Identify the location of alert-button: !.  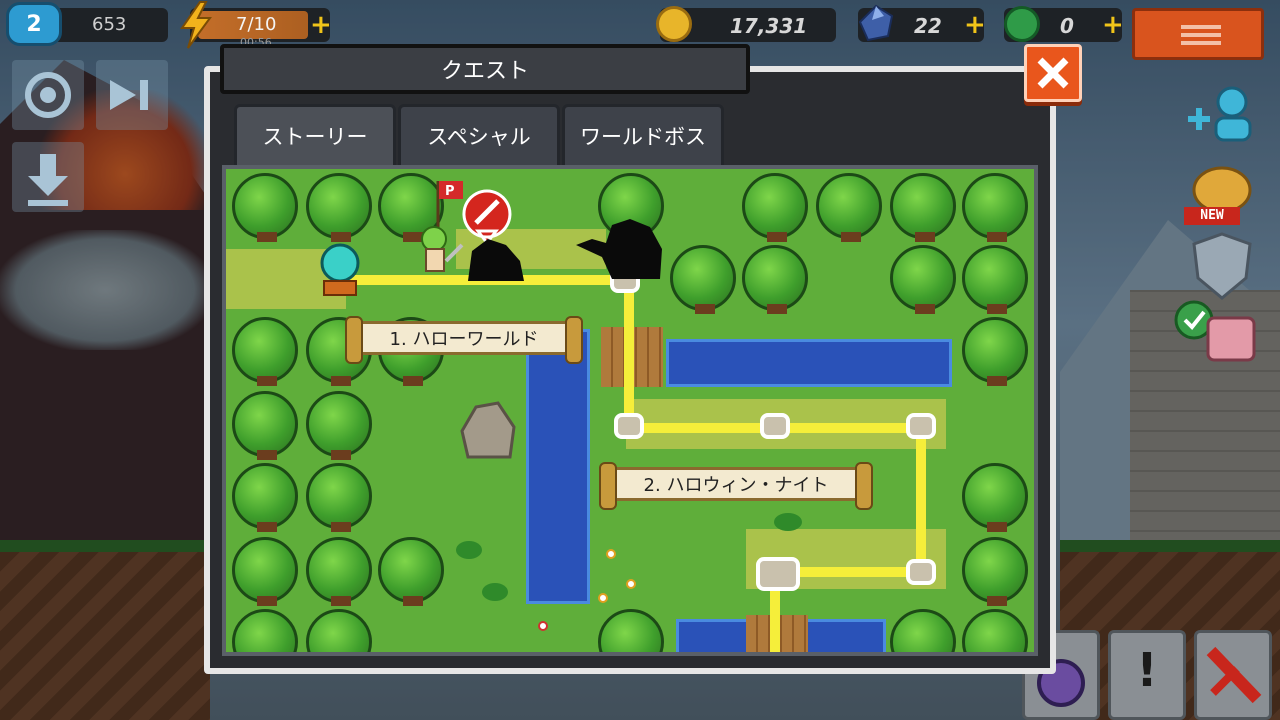
(1147, 675).